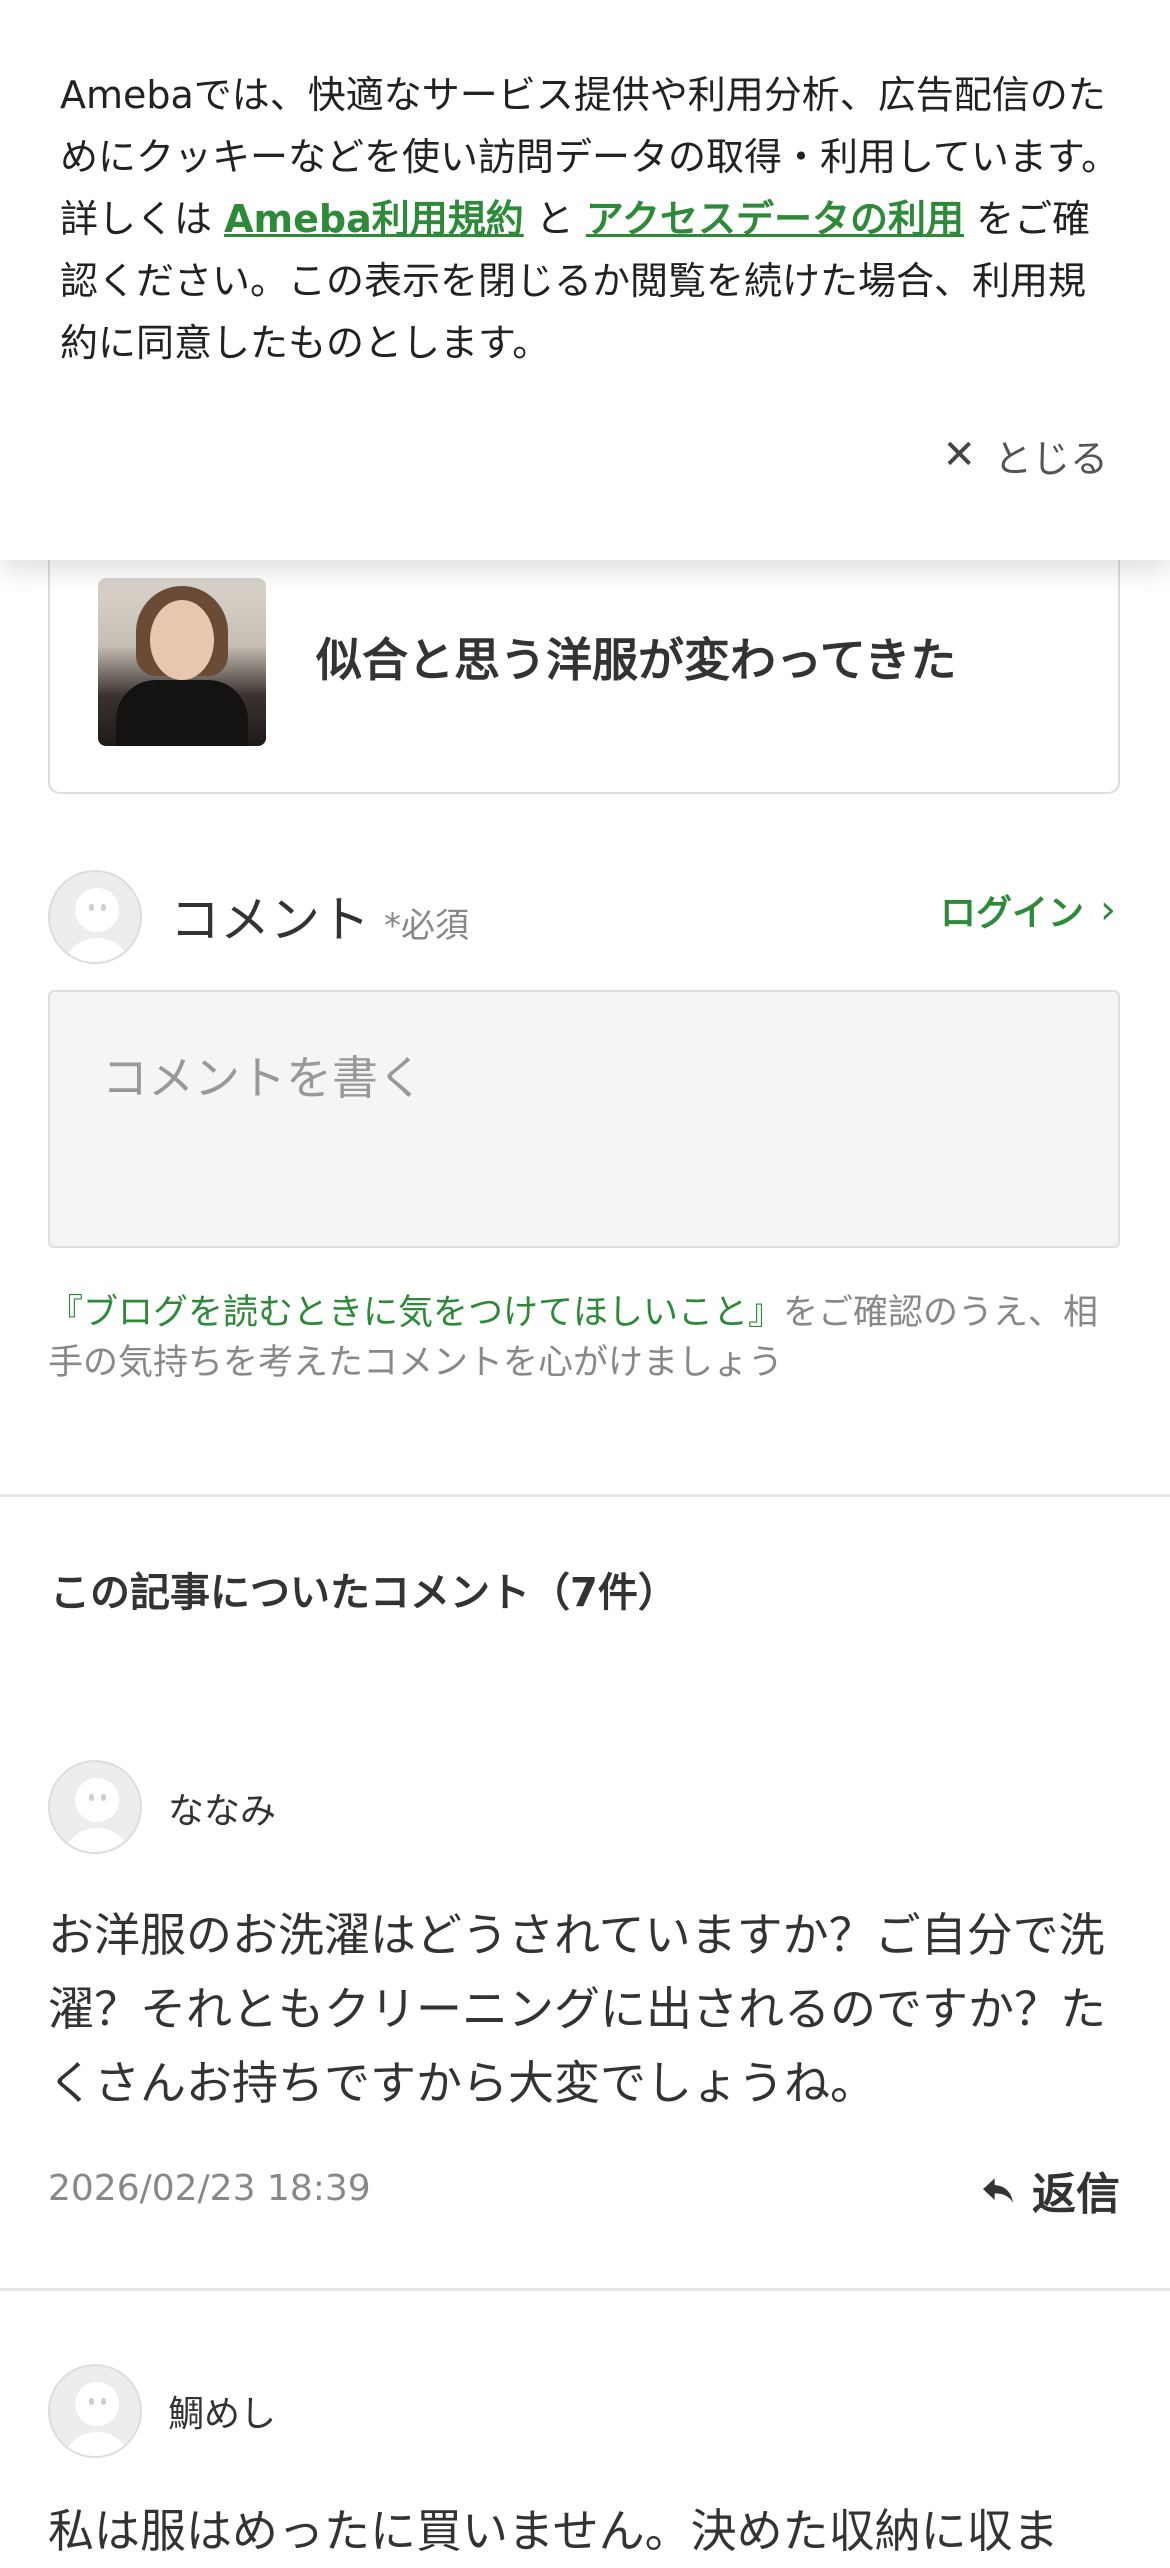 The height and width of the screenshot is (2568, 1170). I want to click on comment-label: コメント, so click(270, 920).